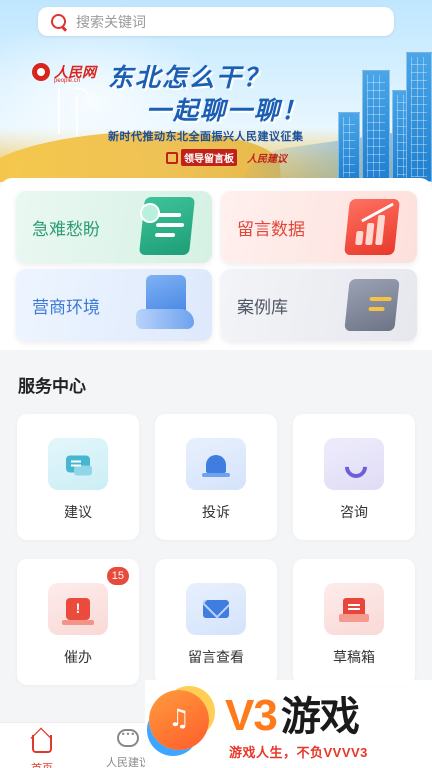 The image size is (432, 768). I want to click on service-label: 投诉, so click(216, 512).